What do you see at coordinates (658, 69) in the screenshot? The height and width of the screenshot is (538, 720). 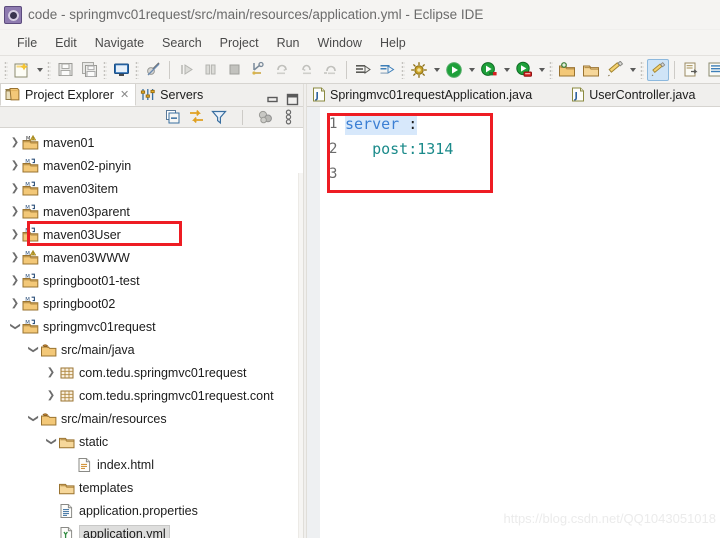 I see `java-perspective-icon` at bounding box center [658, 69].